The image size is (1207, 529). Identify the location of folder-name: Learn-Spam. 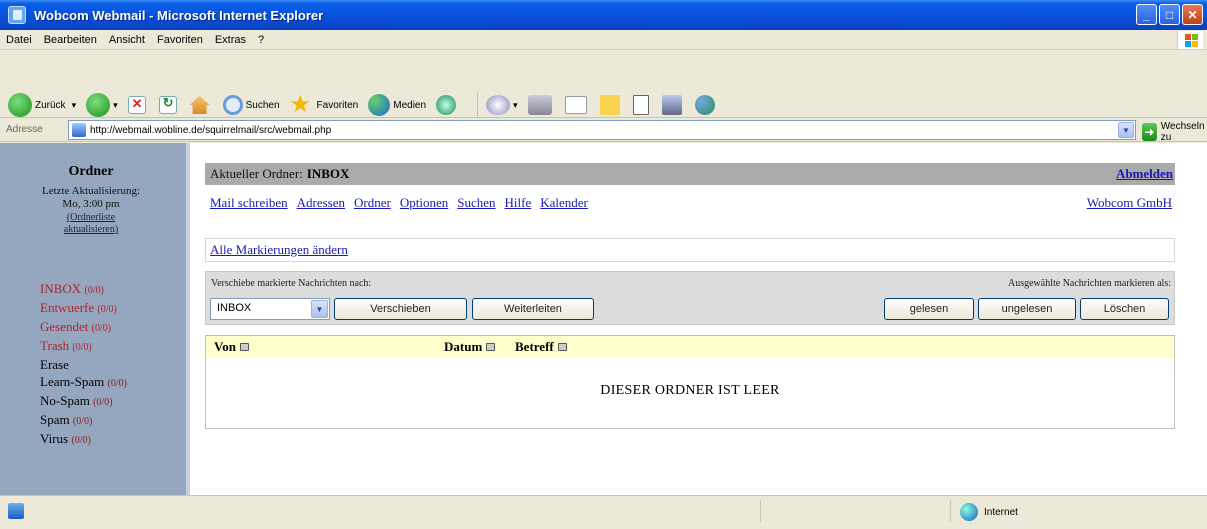
(72, 381).